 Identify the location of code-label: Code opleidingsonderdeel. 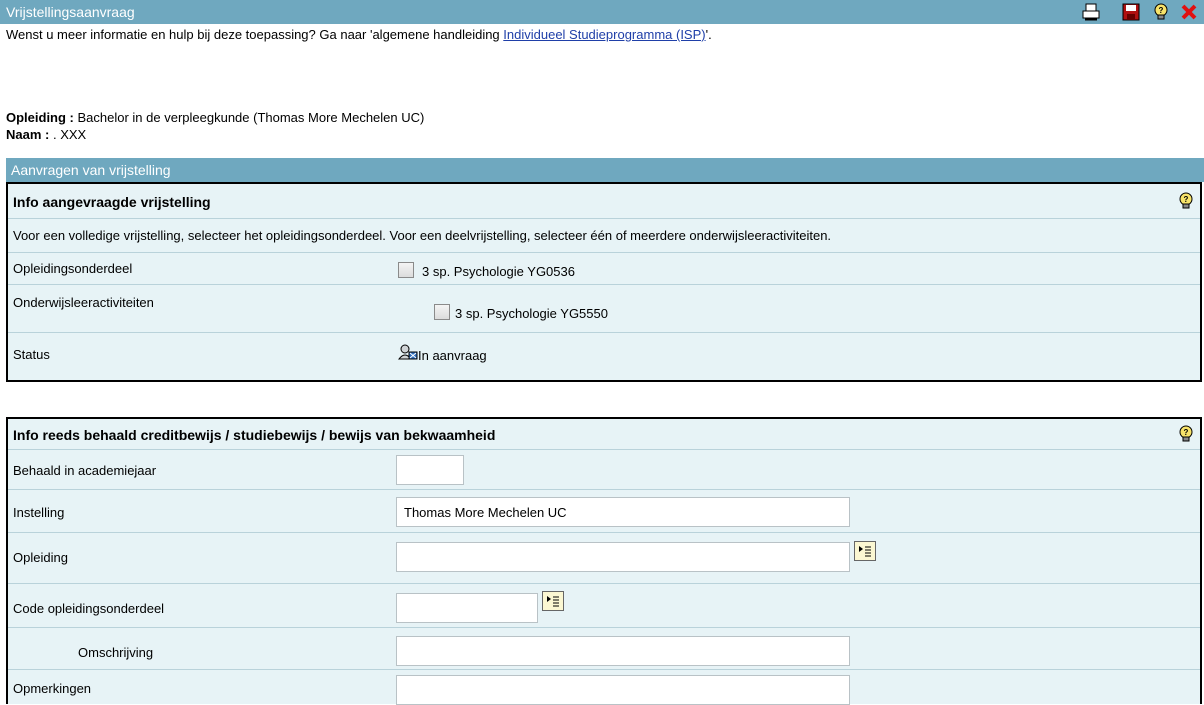
(89, 608).